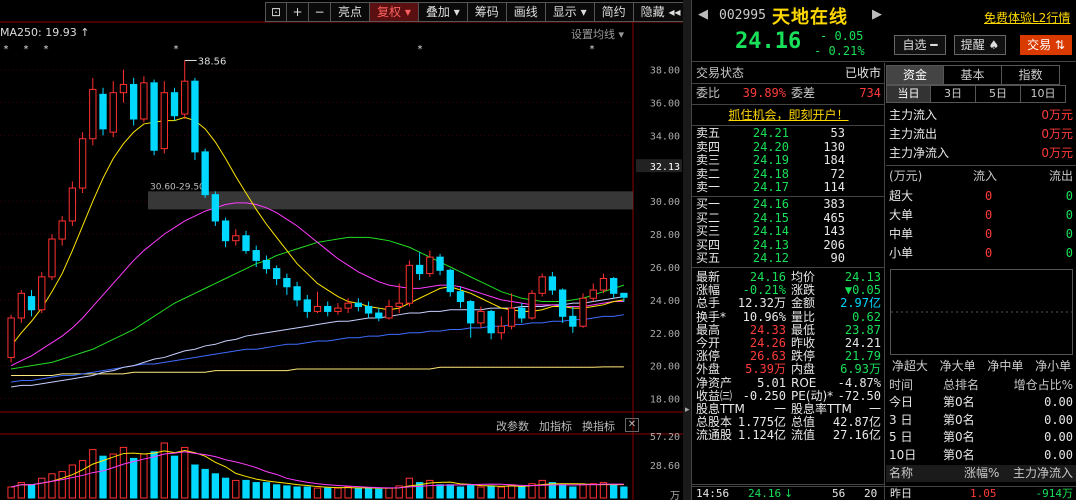  What do you see at coordinates (443, 12) in the screenshot?
I see `toolbar-overlay-dropdown: 叠加 ▾` at bounding box center [443, 12].